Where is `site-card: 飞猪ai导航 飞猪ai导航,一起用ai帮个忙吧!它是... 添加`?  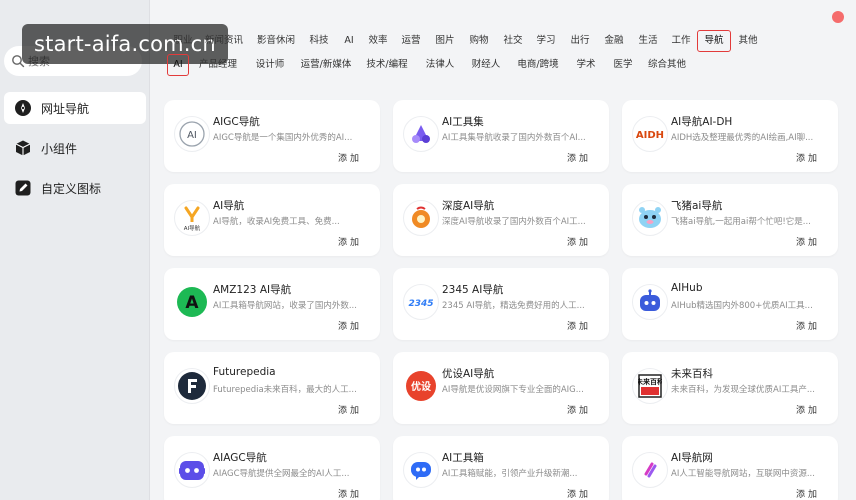 site-card: 飞猪ai导航 飞猪ai导航,一起用ai帮个忙吧!它是... 添加 is located at coordinates (730, 220).